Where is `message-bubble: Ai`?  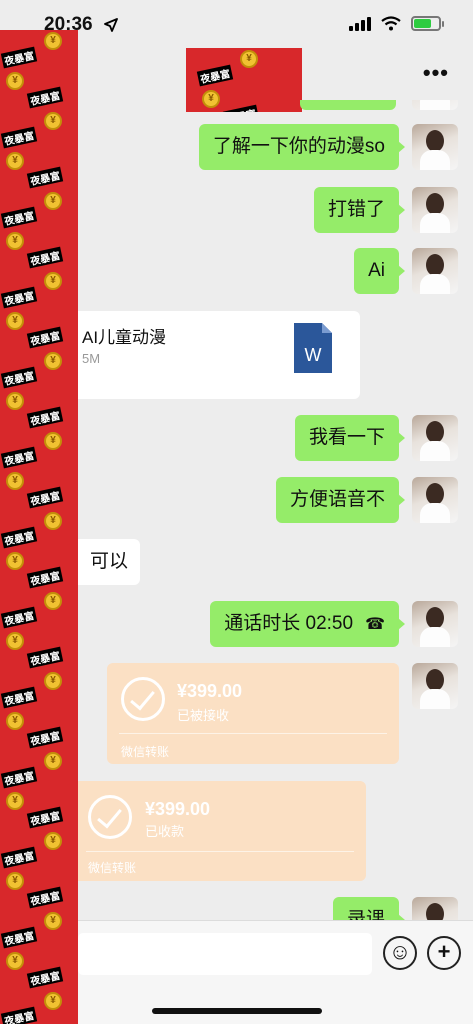
message-bubble: Ai is located at coordinates (379, 271).